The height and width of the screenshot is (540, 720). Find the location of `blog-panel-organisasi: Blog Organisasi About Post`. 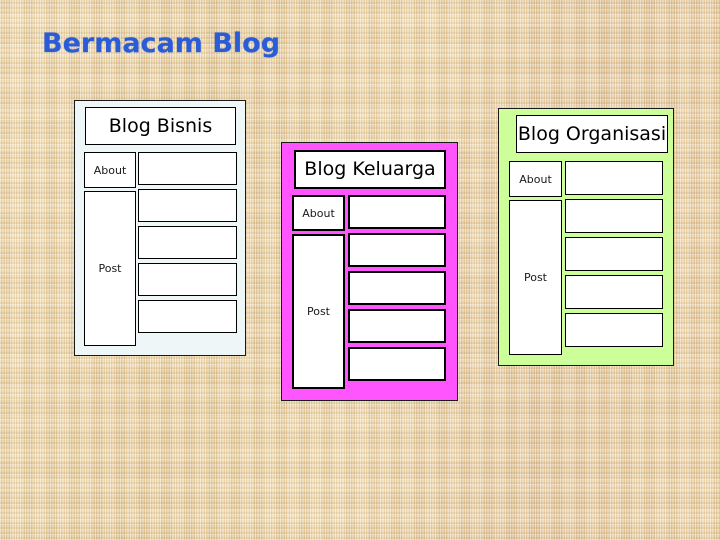

blog-panel-organisasi: Blog Organisasi About Post is located at coordinates (586, 237).